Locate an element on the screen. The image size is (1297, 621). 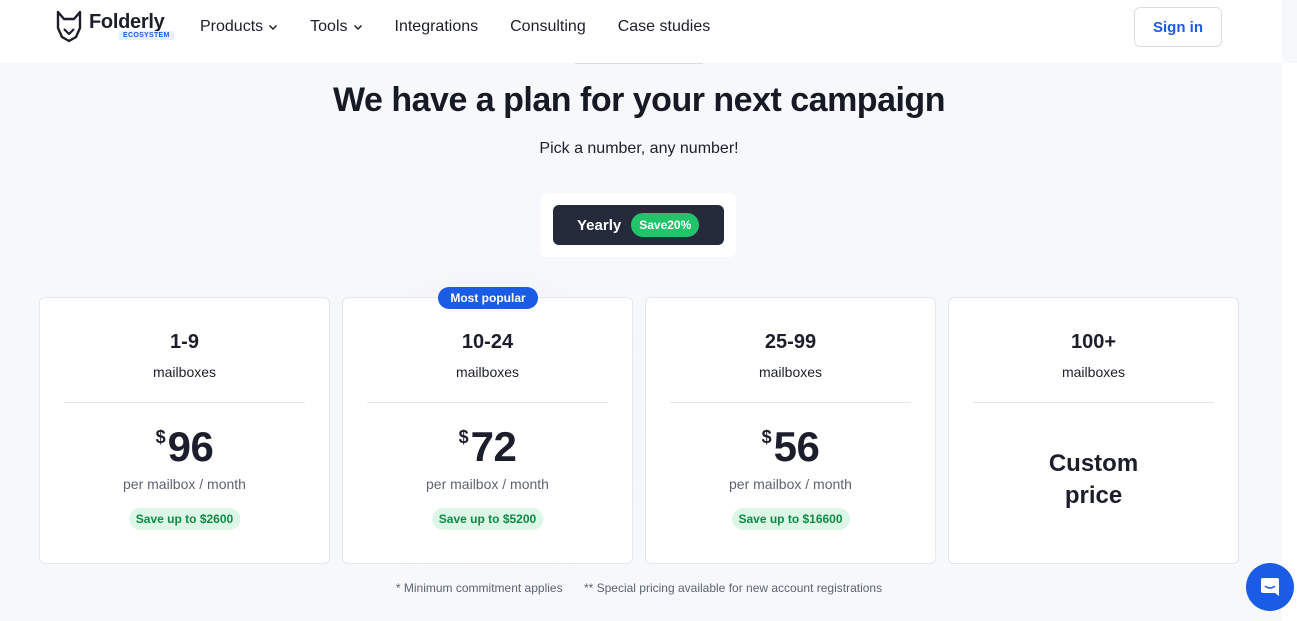
nav-item-label: Consulting is located at coordinates (548, 26).